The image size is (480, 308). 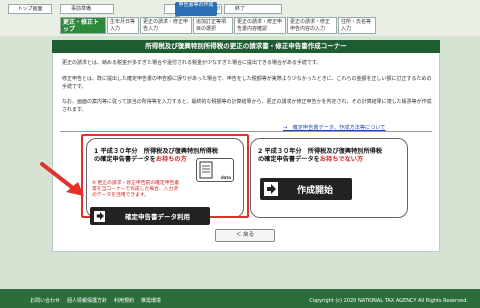 I want to click on step-finish: 終了, so click(x=253, y=9).